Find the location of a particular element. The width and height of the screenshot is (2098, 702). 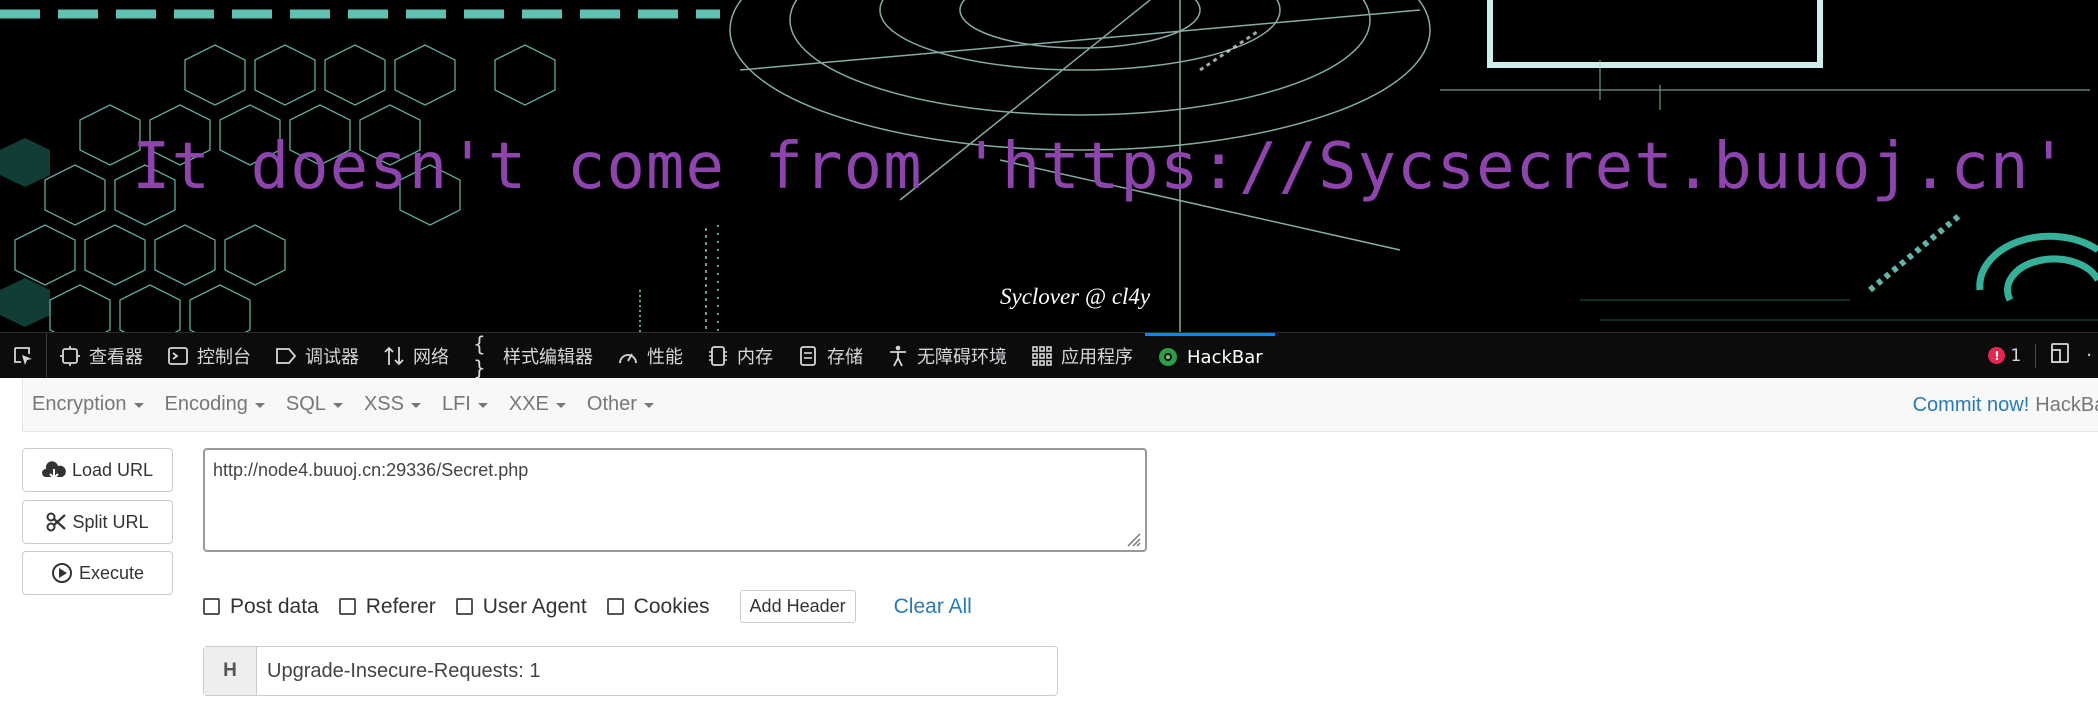

debugger-icon is located at coordinates (286, 356).